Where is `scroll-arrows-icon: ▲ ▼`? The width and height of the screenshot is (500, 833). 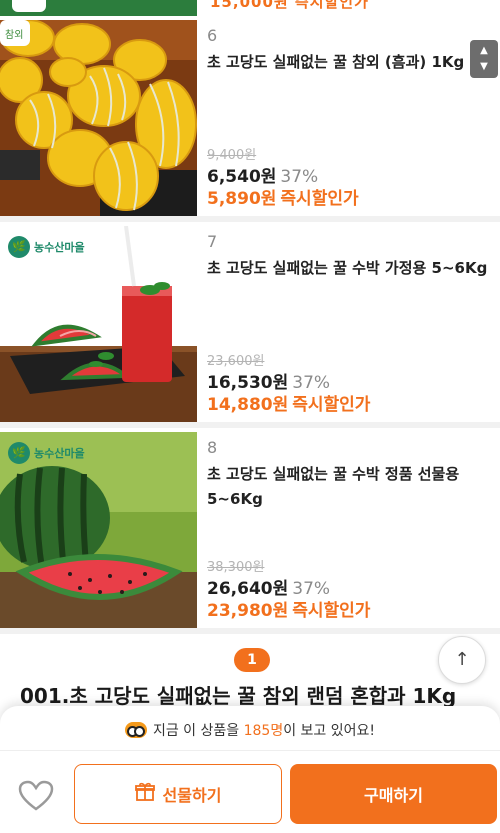 scroll-arrows-icon: ▲ ▼ is located at coordinates (484, 59).